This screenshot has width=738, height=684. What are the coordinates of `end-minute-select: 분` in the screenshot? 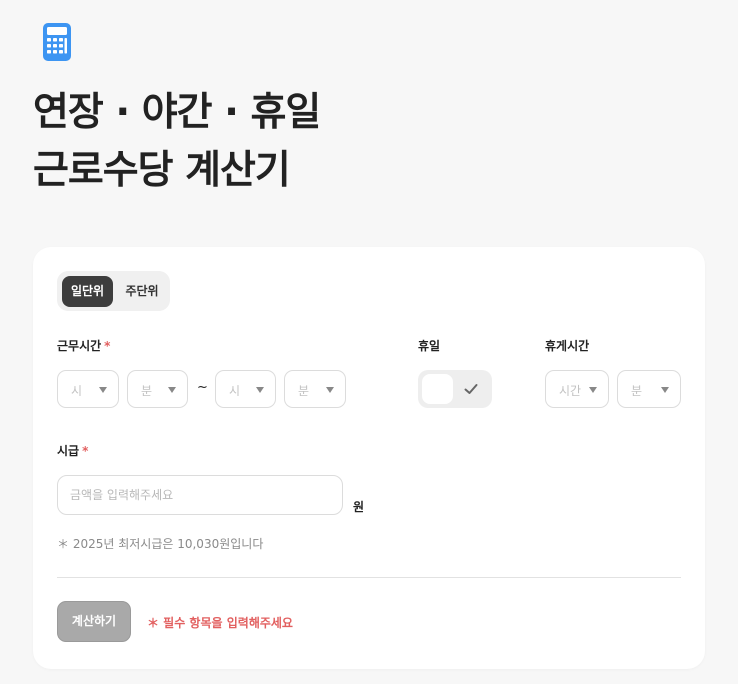 It's located at (315, 389).